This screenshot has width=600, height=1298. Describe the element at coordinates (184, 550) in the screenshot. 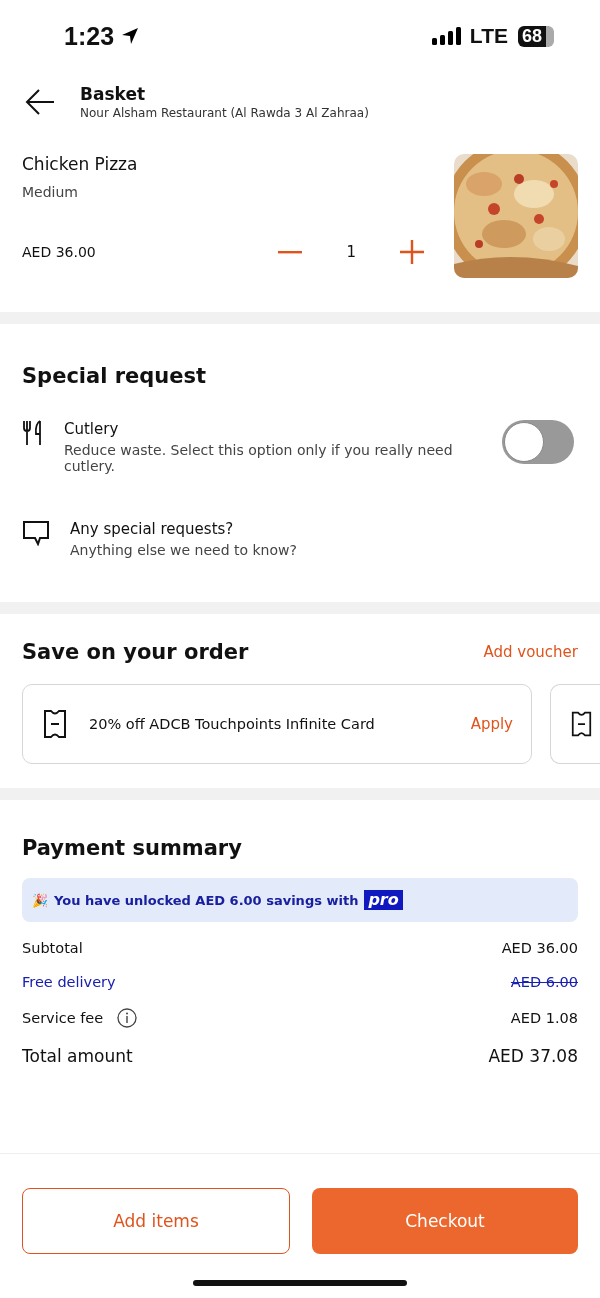

I see `option-description: Anything else we need to know?` at that location.